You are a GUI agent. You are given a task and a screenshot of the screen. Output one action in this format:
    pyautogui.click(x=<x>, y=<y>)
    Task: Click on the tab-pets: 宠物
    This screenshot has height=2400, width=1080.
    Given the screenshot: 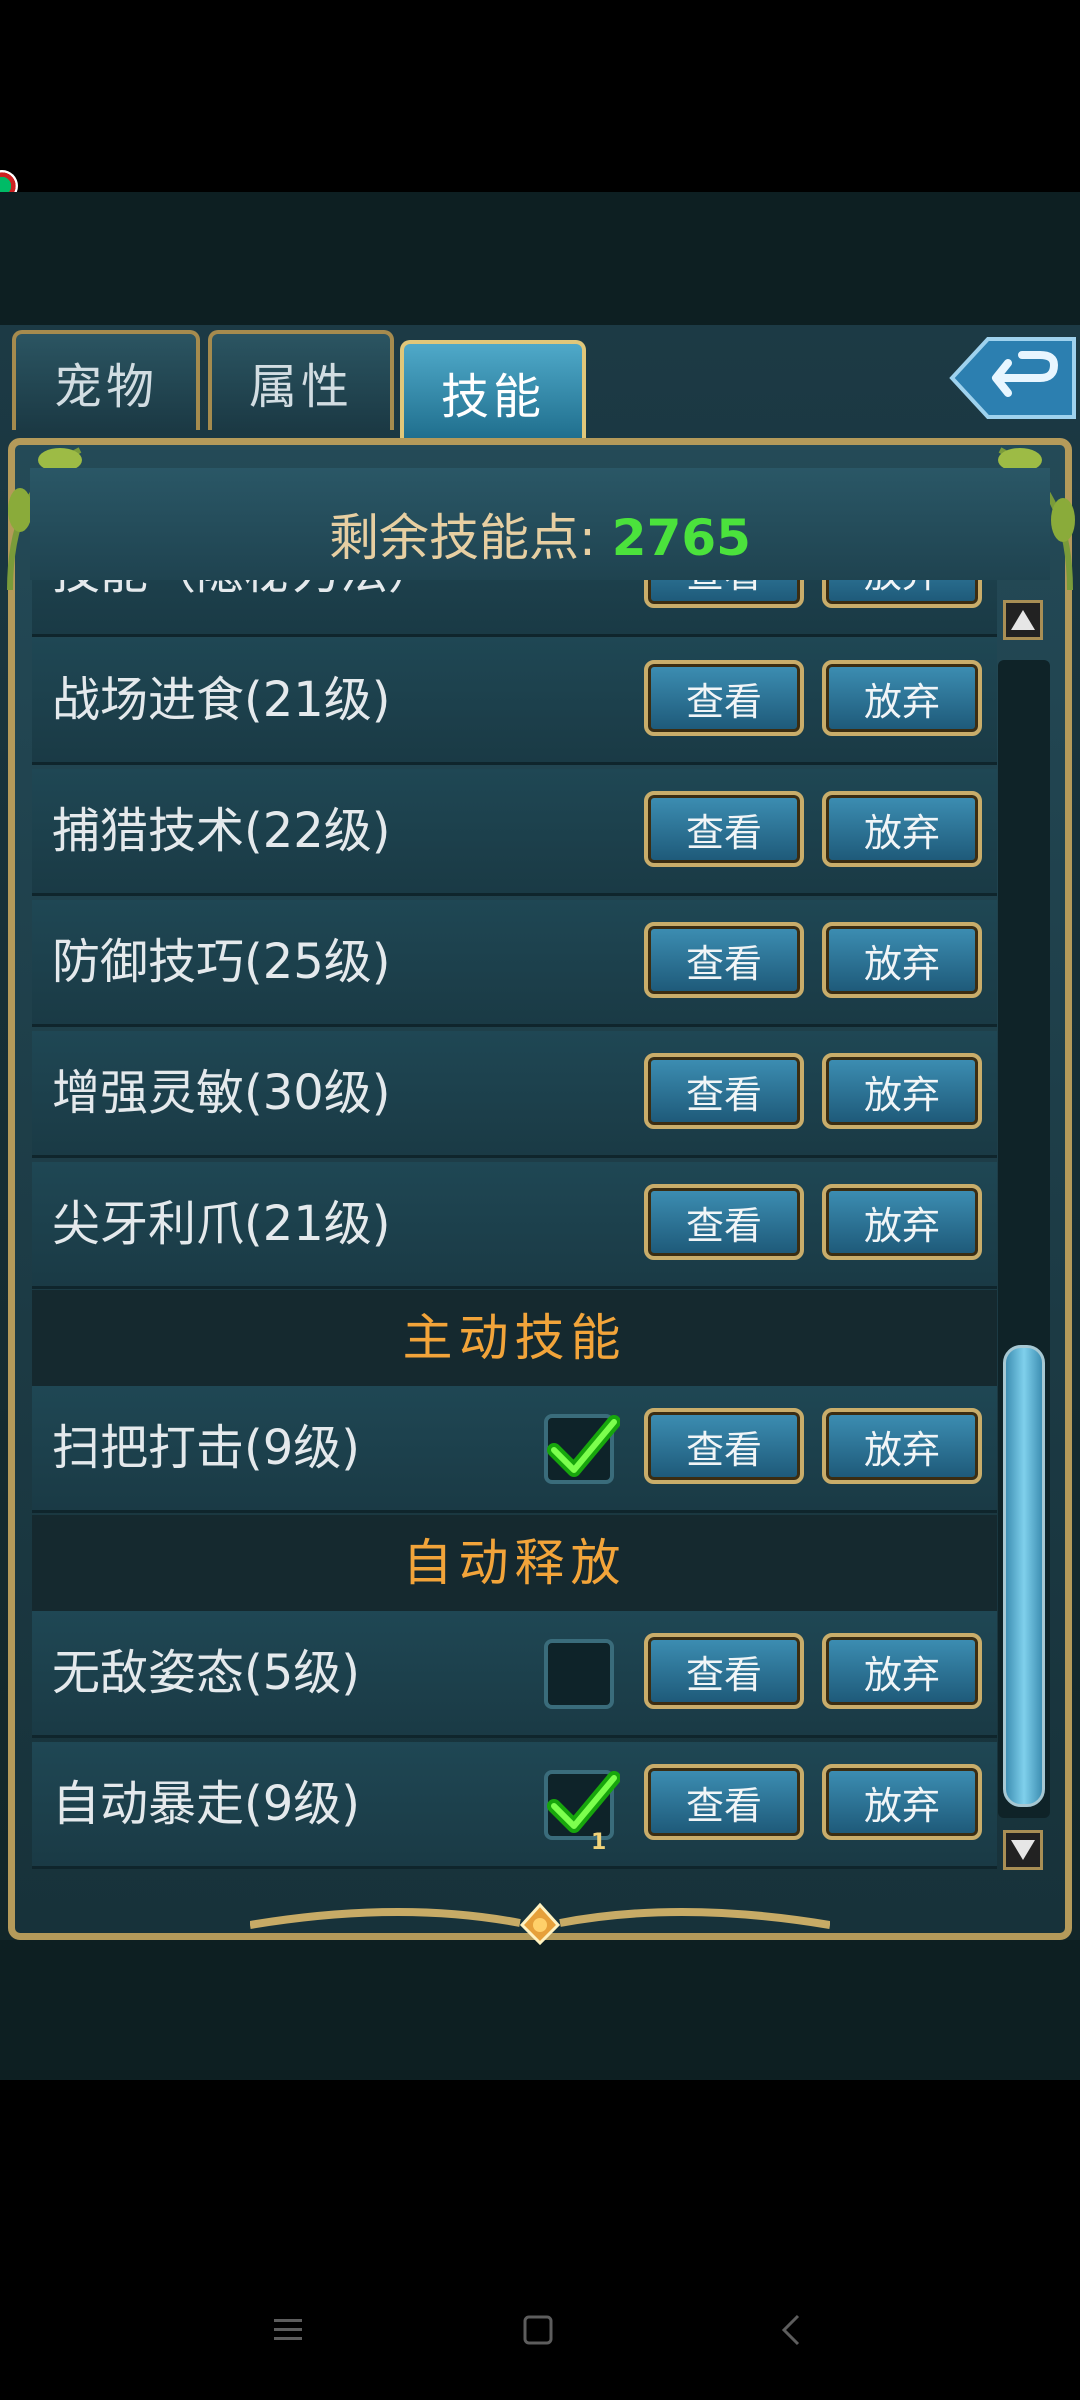 What is the action you would take?
    pyautogui.click(x=106, y=380)
    